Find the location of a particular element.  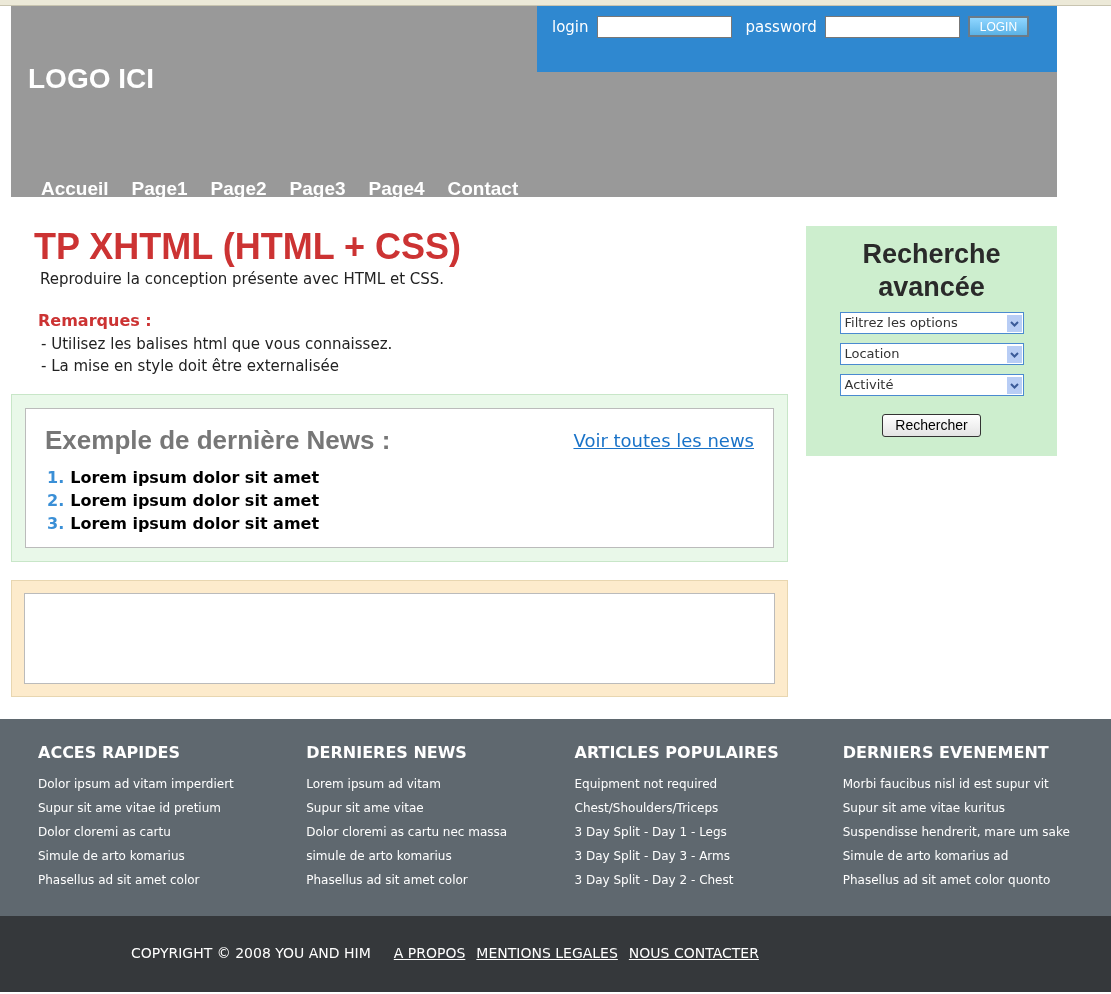

footer-link: 3 Day Split - Day 1 - Legs is located at coordinates (708, 831).